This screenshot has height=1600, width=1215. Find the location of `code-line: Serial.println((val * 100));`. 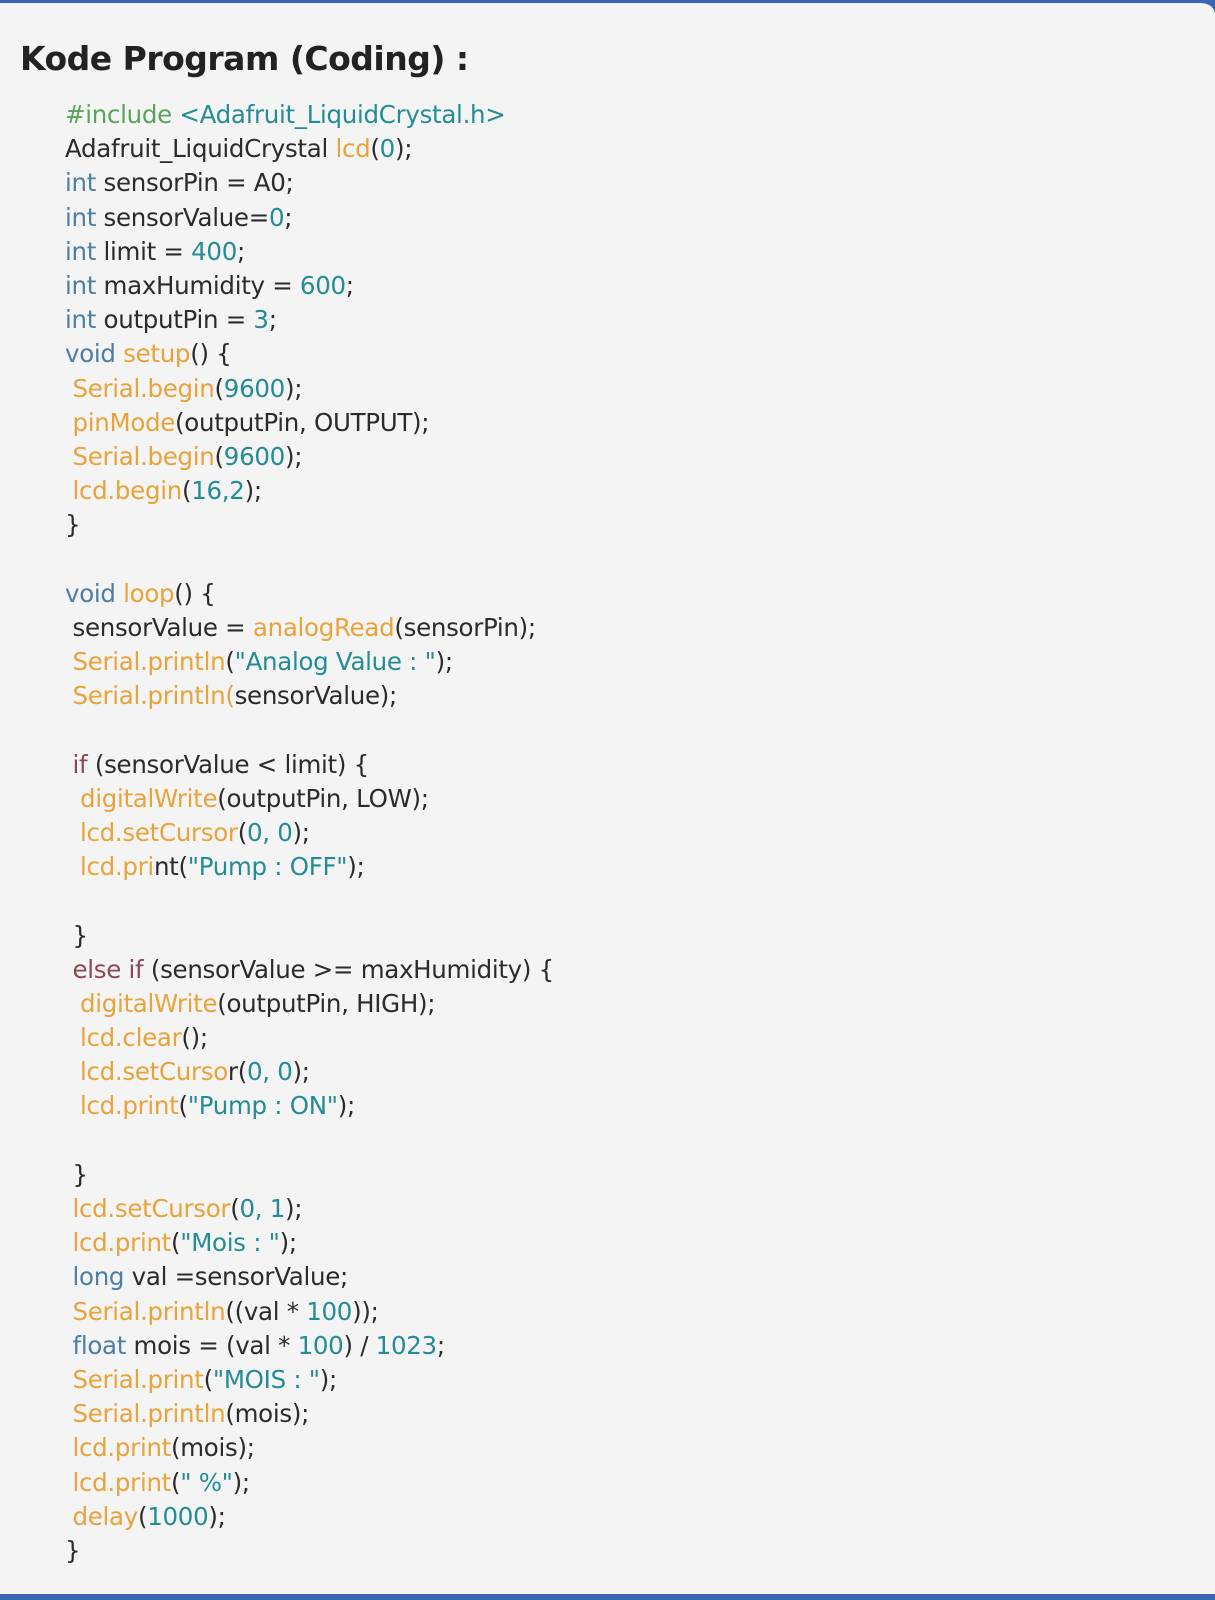

code-line: Serial.println((val * 100)); is located at coordinates (625, 1312).